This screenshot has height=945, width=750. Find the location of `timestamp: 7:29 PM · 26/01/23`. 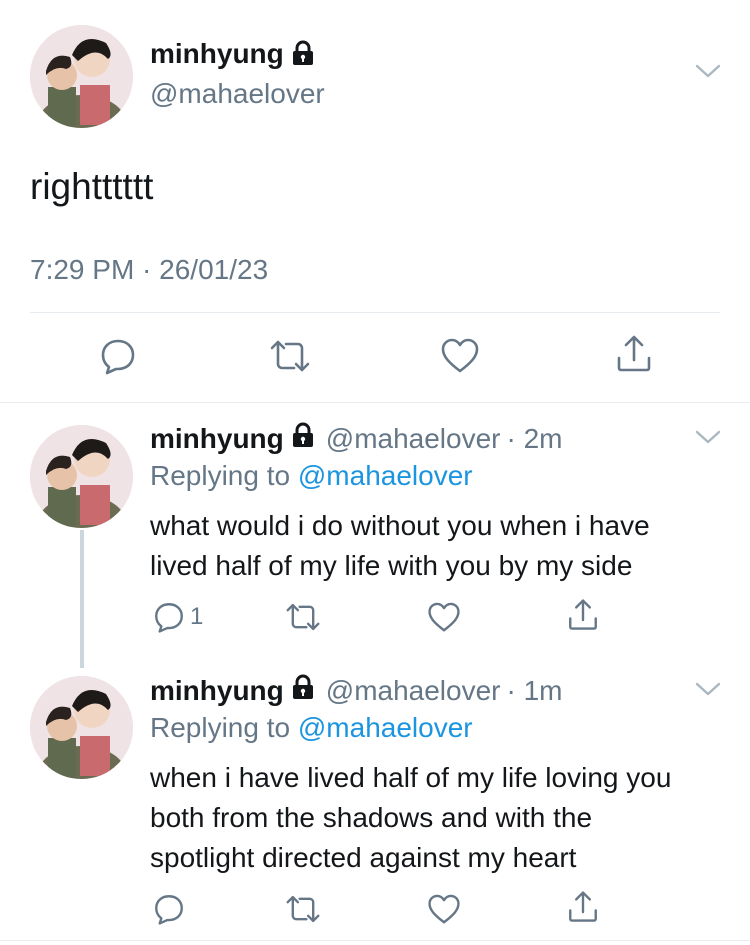

timestamp: 7:29 PM · 26/01/23 is located at coordinates (149, 269).